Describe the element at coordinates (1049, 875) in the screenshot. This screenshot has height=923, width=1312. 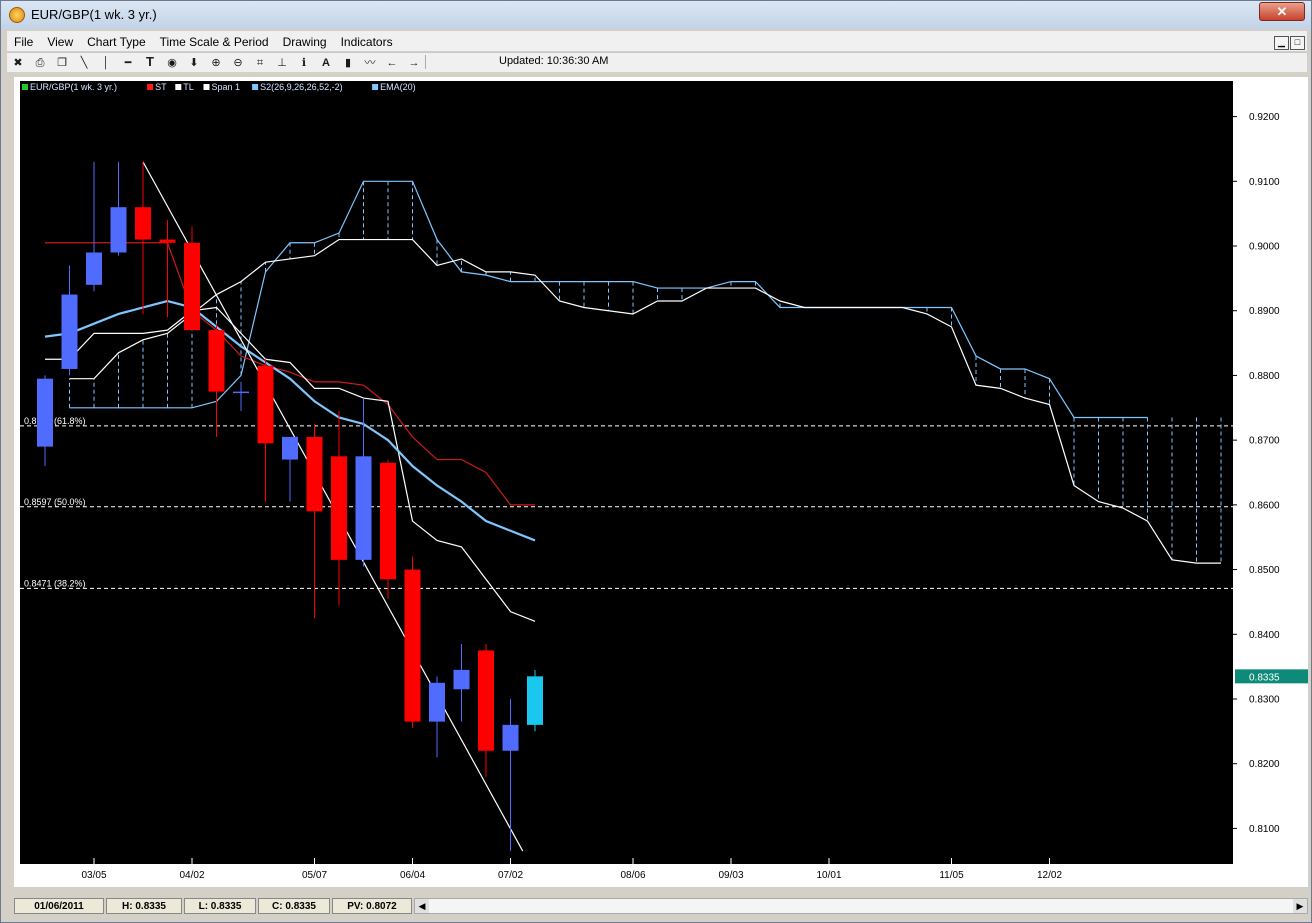
I see `x-tick-label: 12/02` at that location.